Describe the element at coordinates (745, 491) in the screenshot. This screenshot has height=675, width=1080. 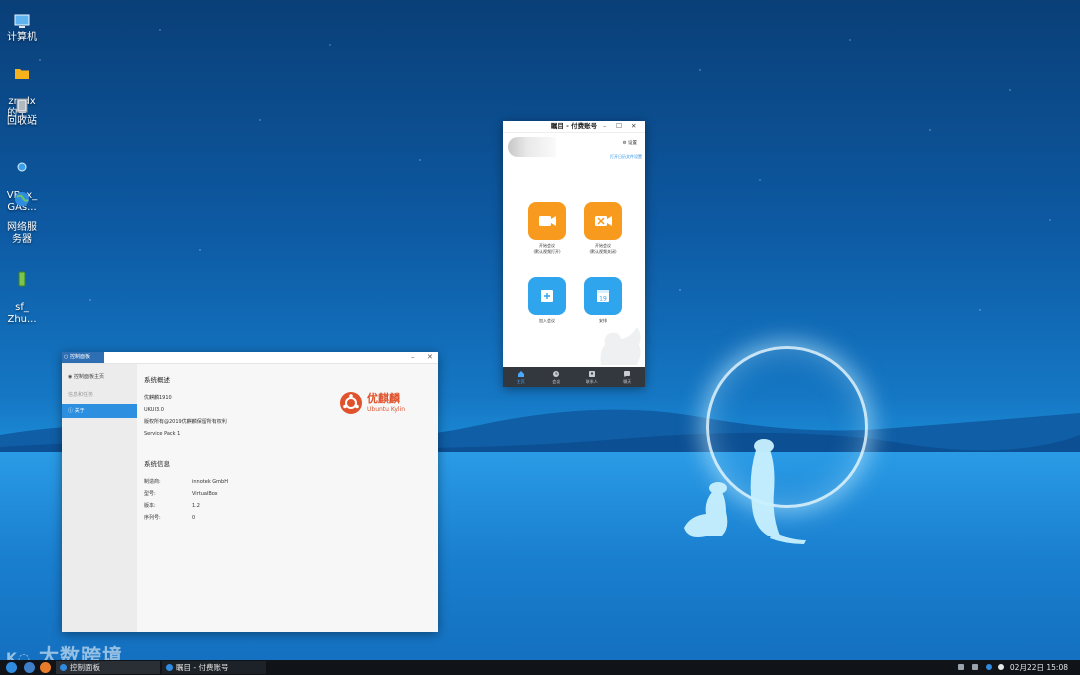
I see `ferrets-illustration` at that location.